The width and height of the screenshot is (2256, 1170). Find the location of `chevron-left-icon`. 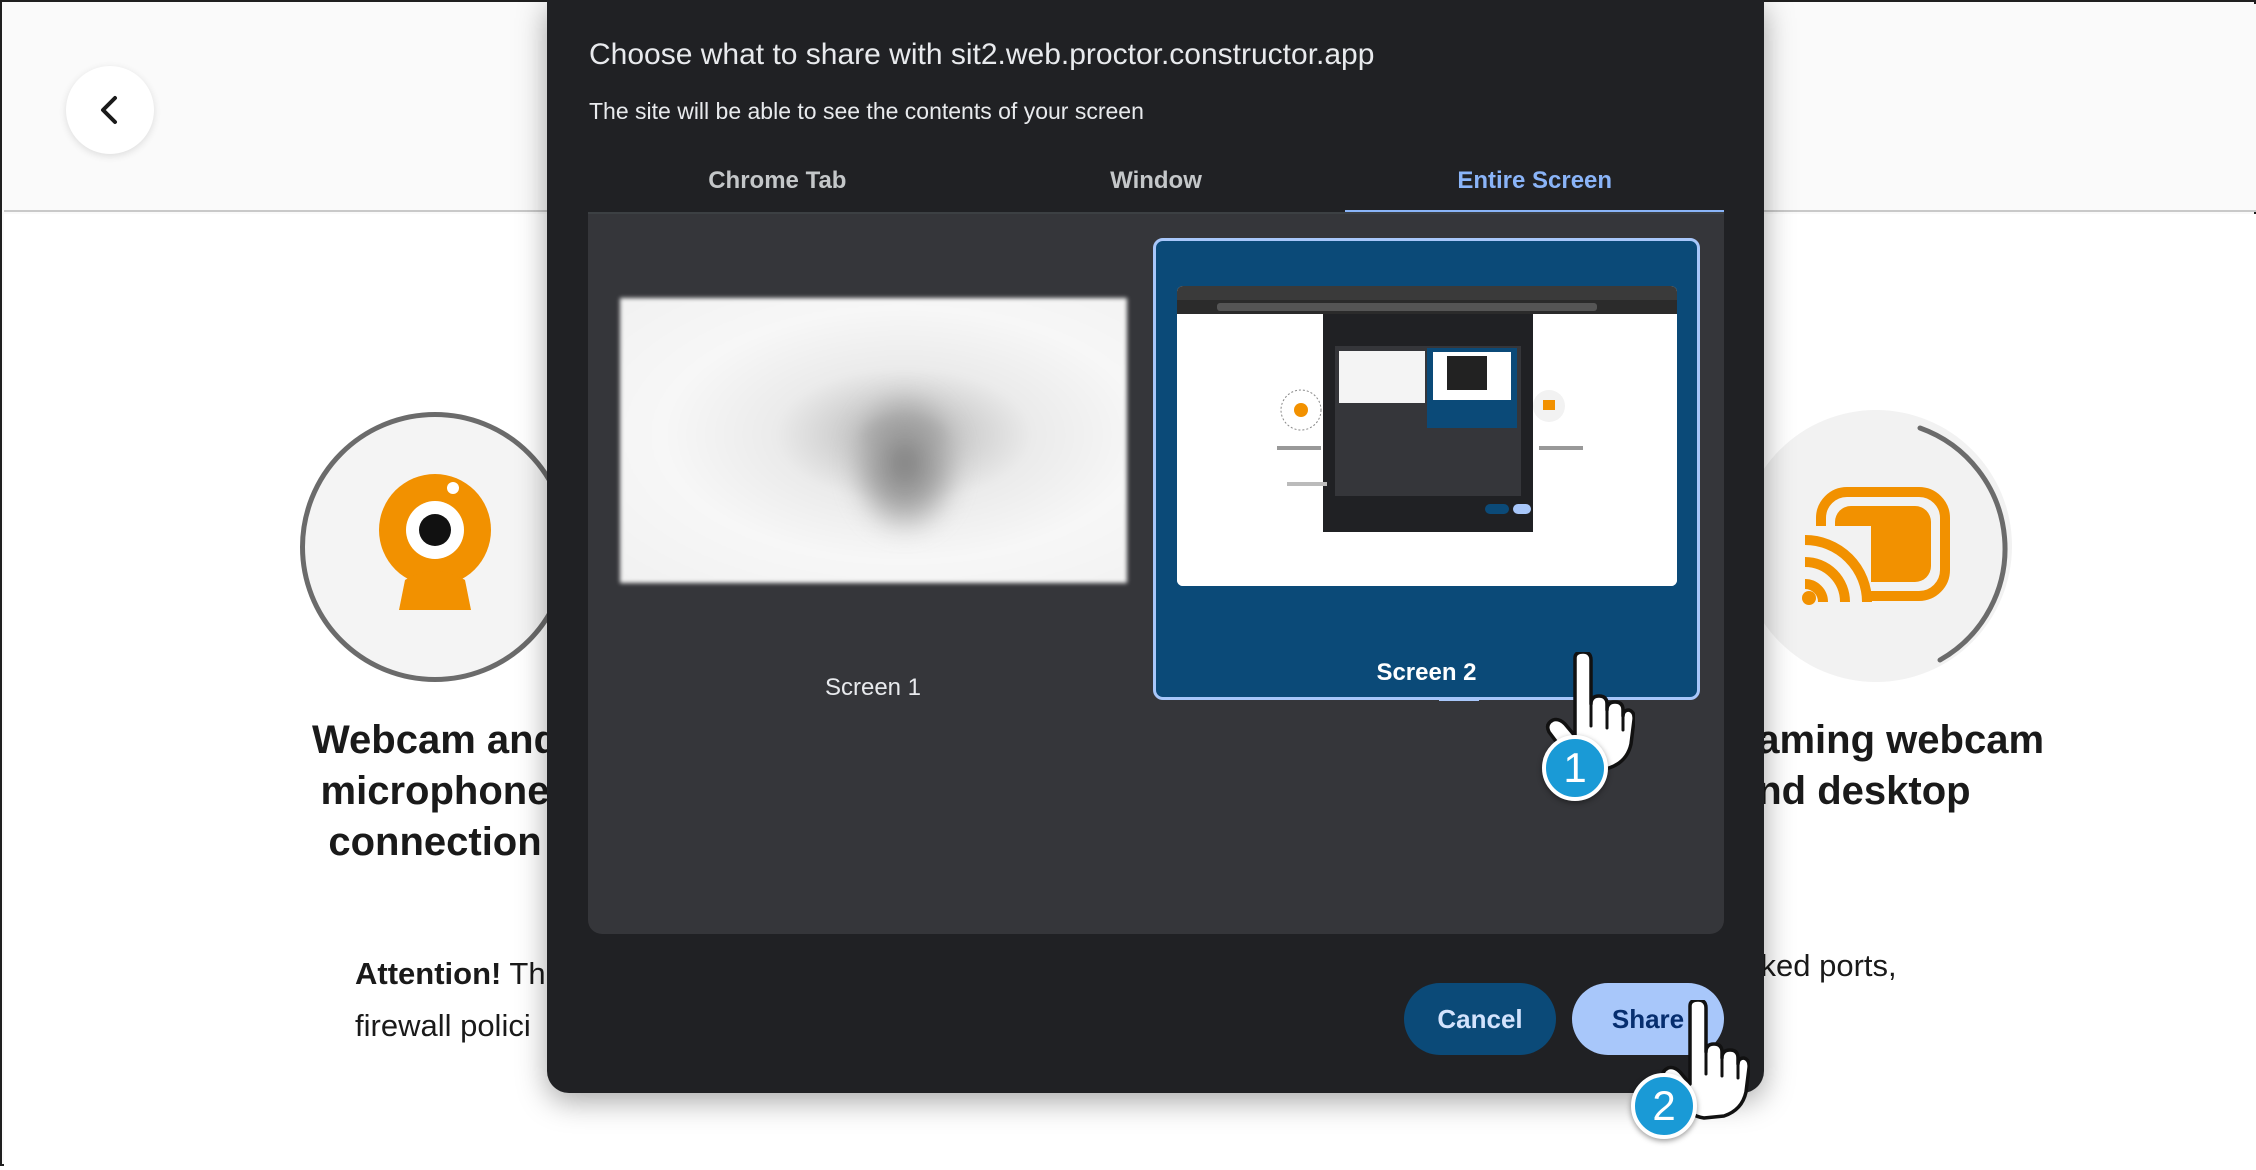

chevron-left-icon is located at coordinates (109, 110).